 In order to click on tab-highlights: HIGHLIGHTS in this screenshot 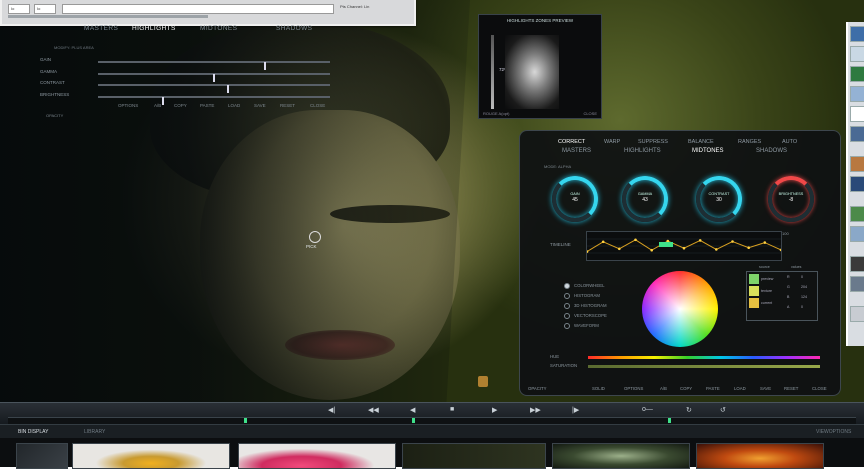, I will do `click(154, 28)`.